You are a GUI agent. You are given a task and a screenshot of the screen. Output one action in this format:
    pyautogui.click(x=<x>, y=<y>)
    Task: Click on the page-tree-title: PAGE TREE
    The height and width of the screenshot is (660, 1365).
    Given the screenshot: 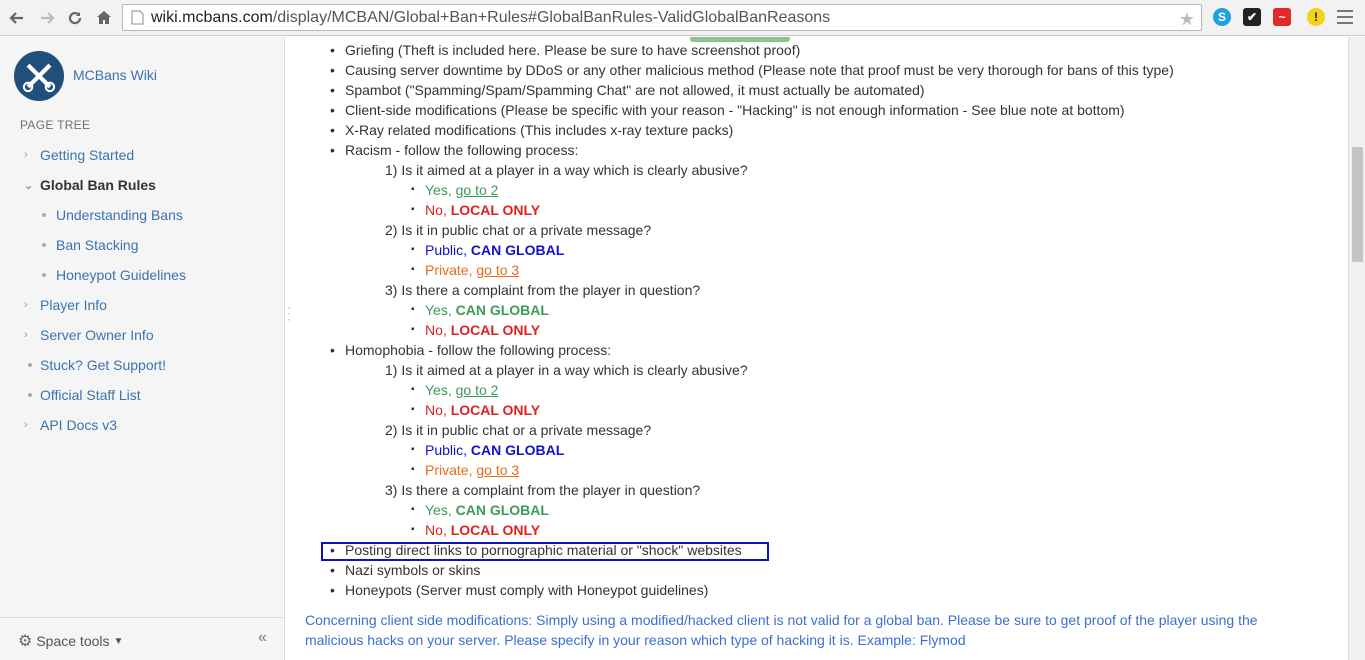 What is the action you would take?
    pyautogui.click(x=55, y=125)
    